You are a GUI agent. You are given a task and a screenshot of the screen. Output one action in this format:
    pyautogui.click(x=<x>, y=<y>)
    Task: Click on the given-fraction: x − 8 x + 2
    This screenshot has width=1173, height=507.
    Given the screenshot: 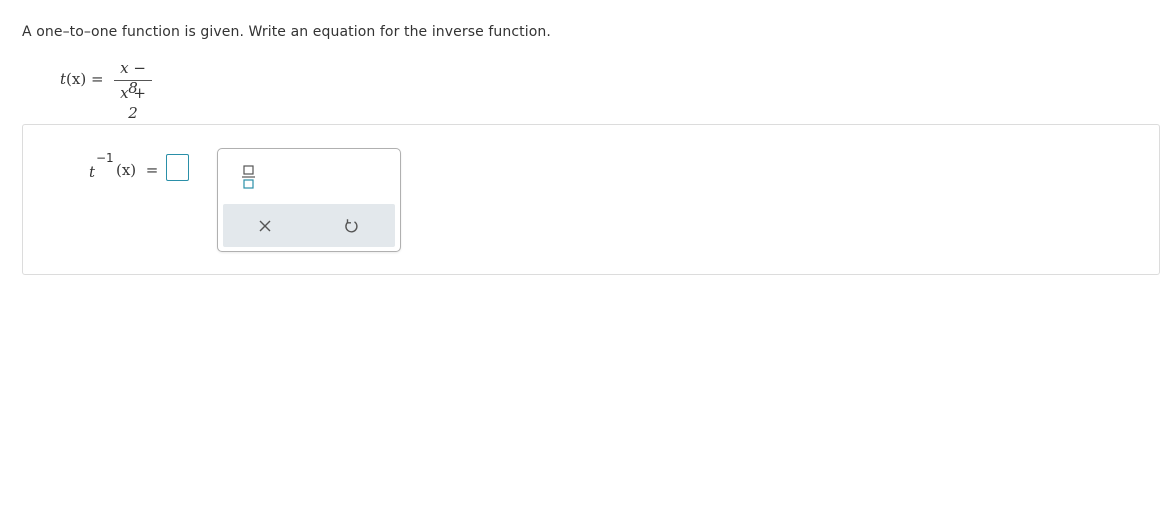 What is the action you would take?
    pyautogui.click(x=133, y=90)
    